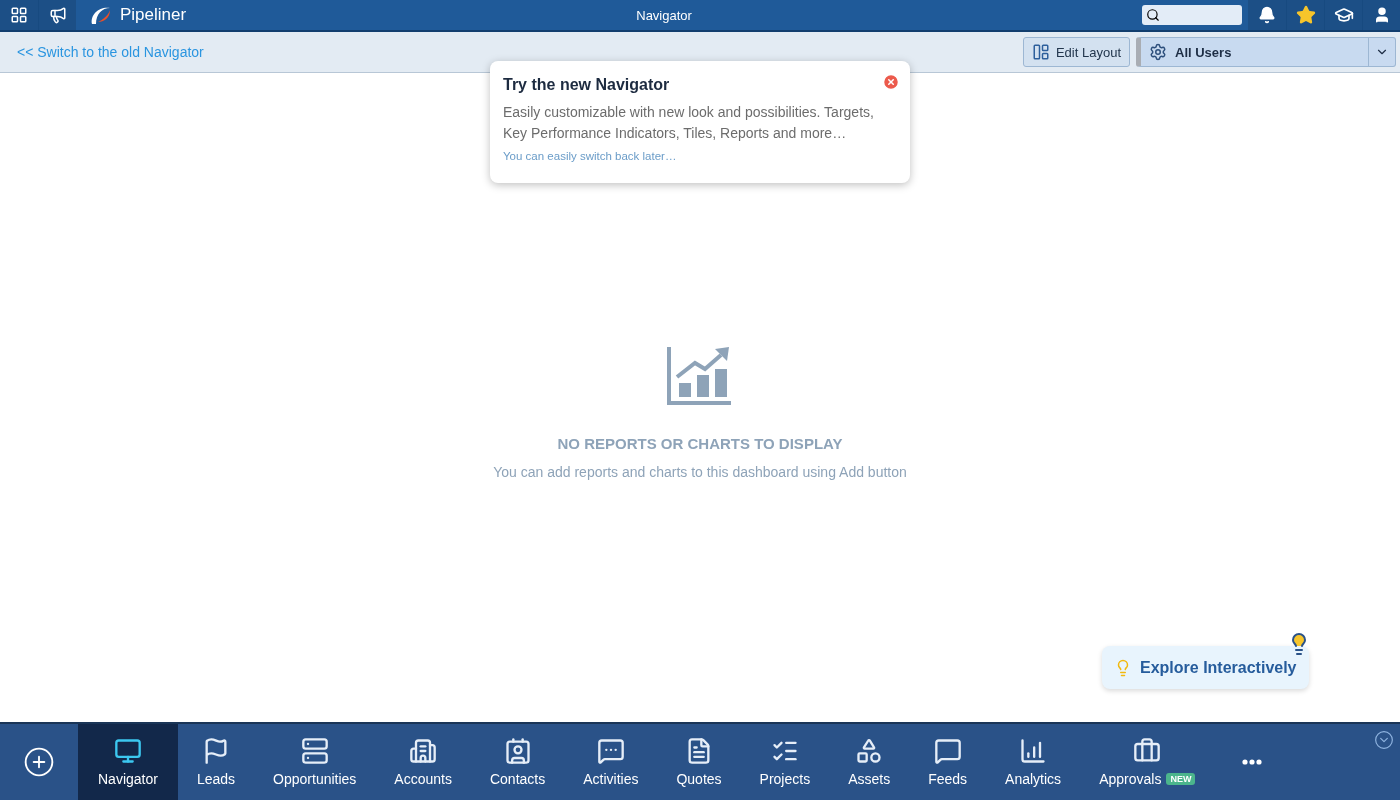 The image size is (1400, 800). I want to click on nav-item: Opportunities, so click(315, 762).